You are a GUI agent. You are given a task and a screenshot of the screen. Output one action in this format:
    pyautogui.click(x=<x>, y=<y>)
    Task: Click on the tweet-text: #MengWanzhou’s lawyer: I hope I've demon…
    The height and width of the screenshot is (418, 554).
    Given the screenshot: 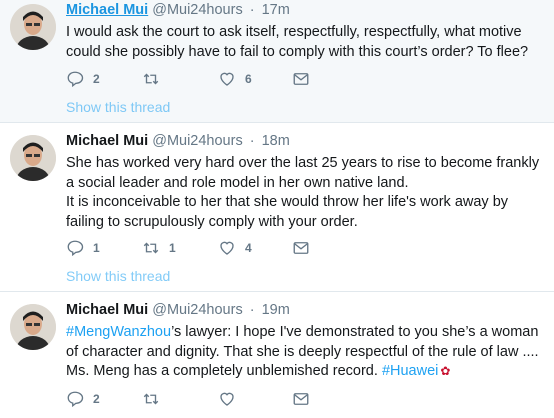 What is the action you would take?
    pyautogui.click(x=306, y=352)
    